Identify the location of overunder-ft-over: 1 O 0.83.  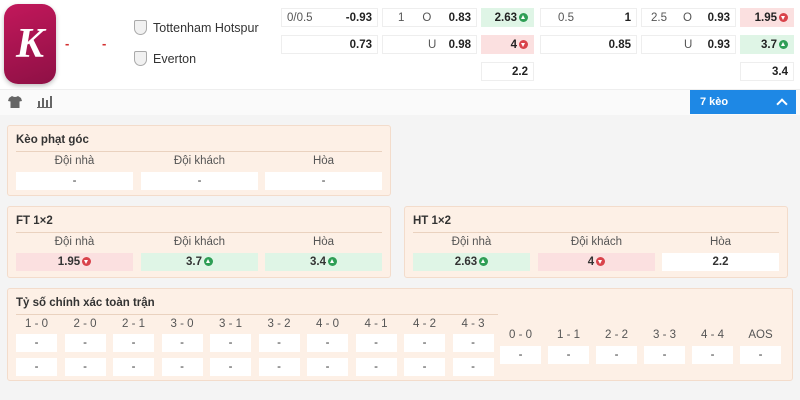
(429, 17).